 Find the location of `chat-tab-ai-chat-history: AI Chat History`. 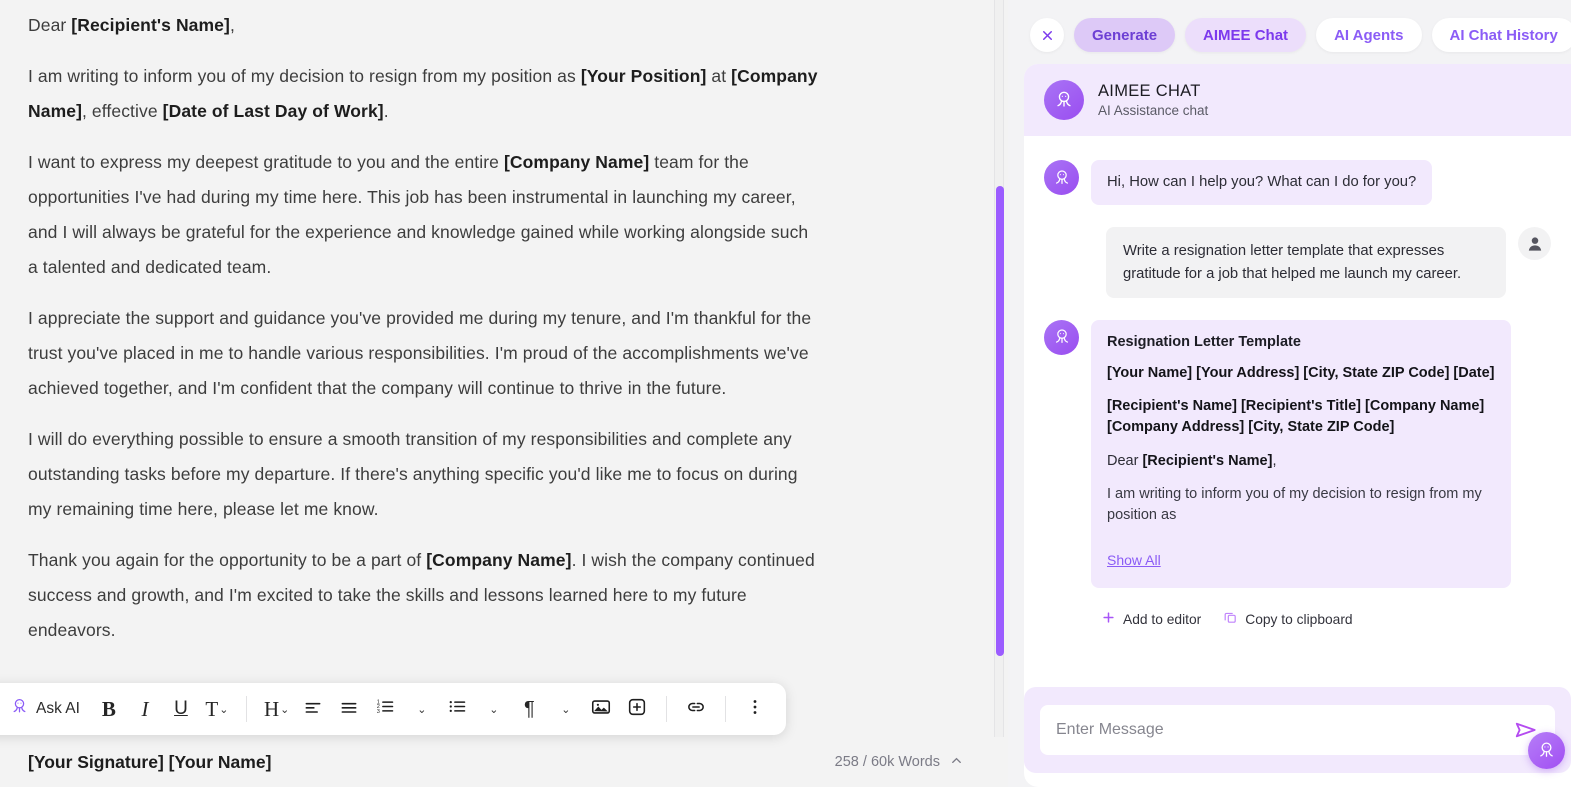

chat-tab-ai-chat-history: AI Chat History is located at coordinates (1501, 35).